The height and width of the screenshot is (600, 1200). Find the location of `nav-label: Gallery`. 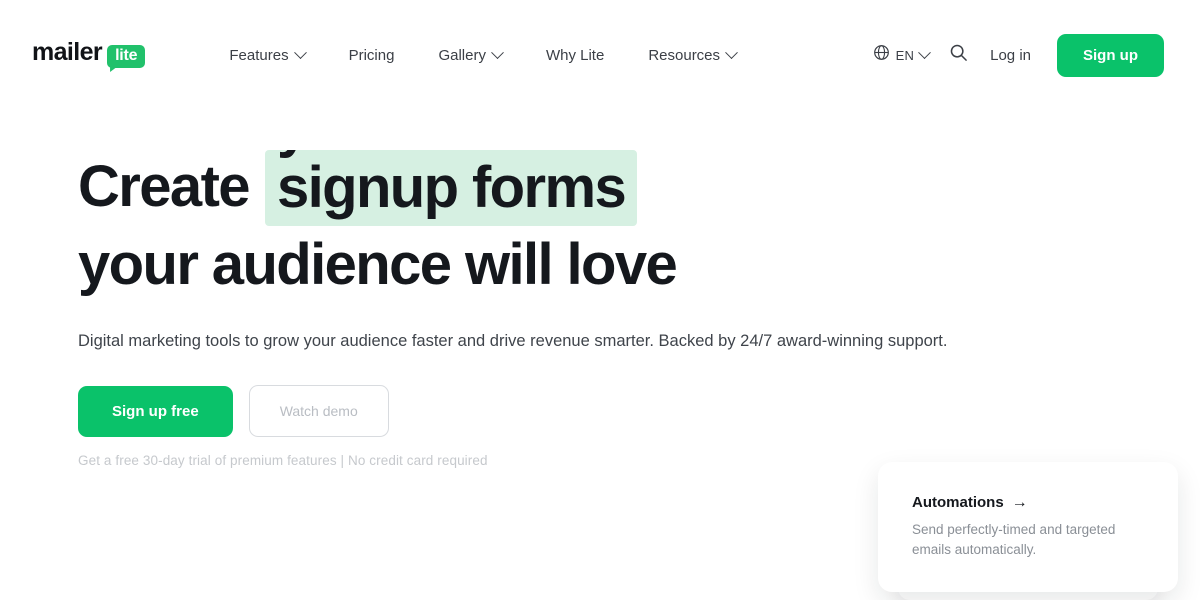

nav-label: Gallery is located at coordinates (462, 55).